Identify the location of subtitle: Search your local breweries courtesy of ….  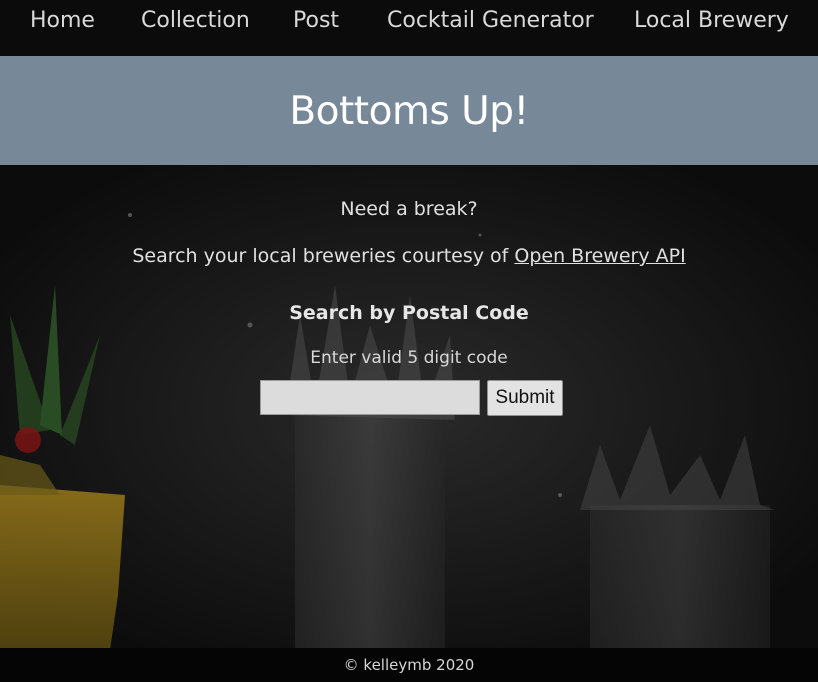
(409, 256).